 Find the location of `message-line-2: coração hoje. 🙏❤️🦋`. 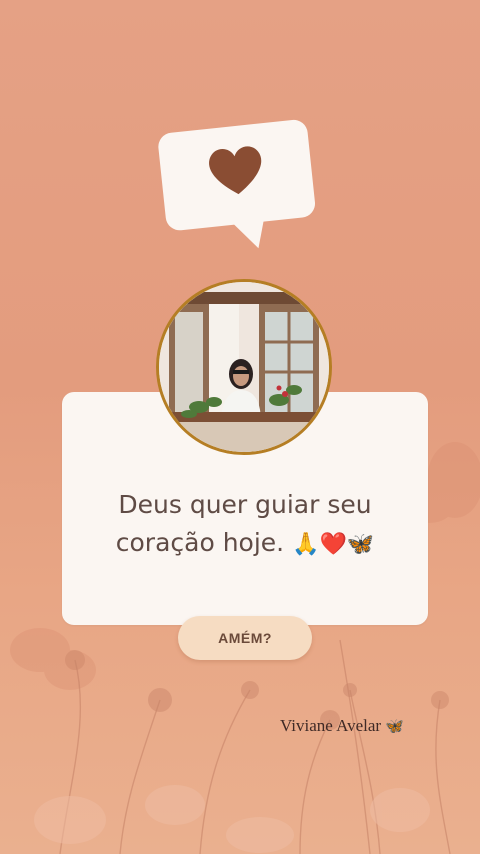

message-line-2: coração hoje. 🙏❤️🦋 is located at coordinates (245, 544).